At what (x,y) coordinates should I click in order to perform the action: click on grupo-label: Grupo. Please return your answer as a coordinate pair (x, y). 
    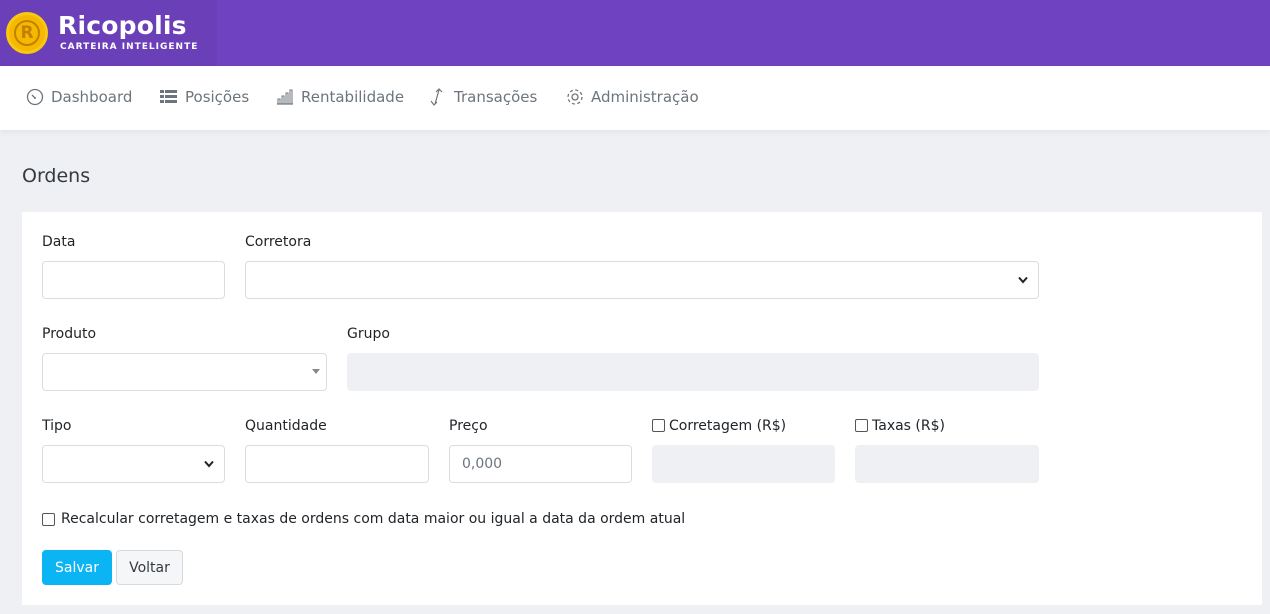
    Looking at the image, I should click on (368, 334).